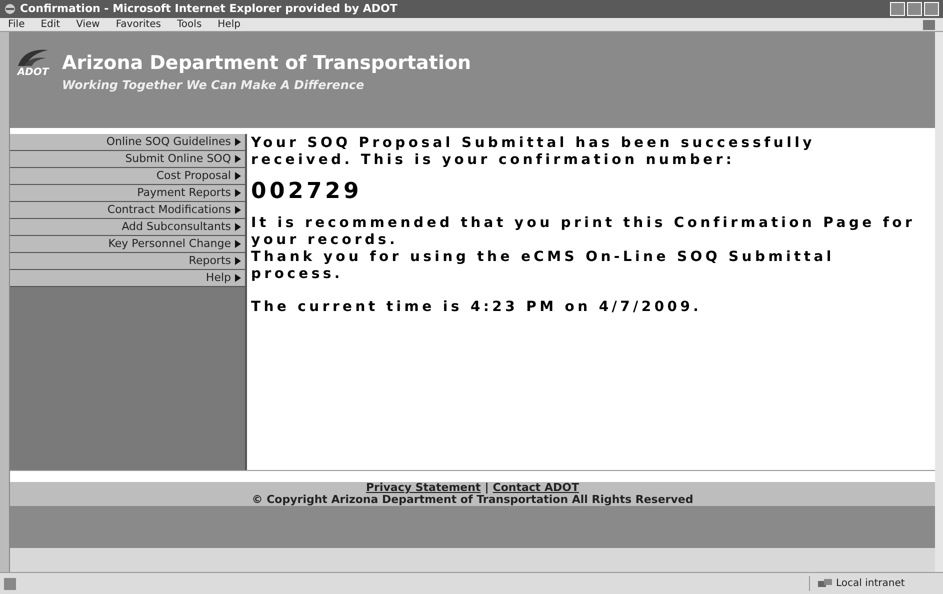 This screenshot has width=943, height=594. Describe the element at coordinates (267, 64) in the screenshot. I see `site-title: Arizona Department of Transportation` at that location.